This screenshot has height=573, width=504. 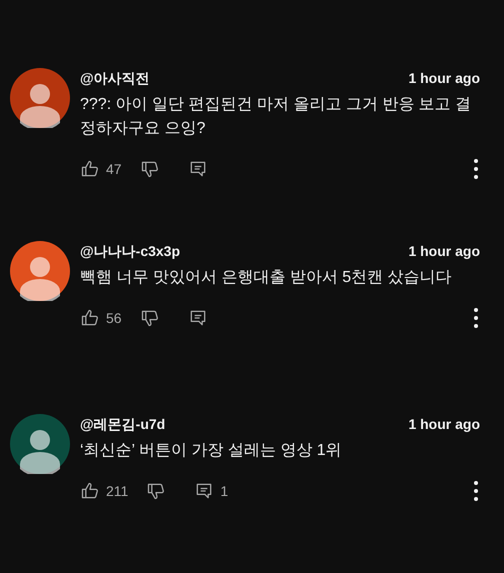 What do you see at coordinates (266, 278) in the screenshot?
I see `comment-text: 빽햄 너무 맛있어서 은행대출 받아서 5천캔 샀습니다` at bounding box center [266, 278].